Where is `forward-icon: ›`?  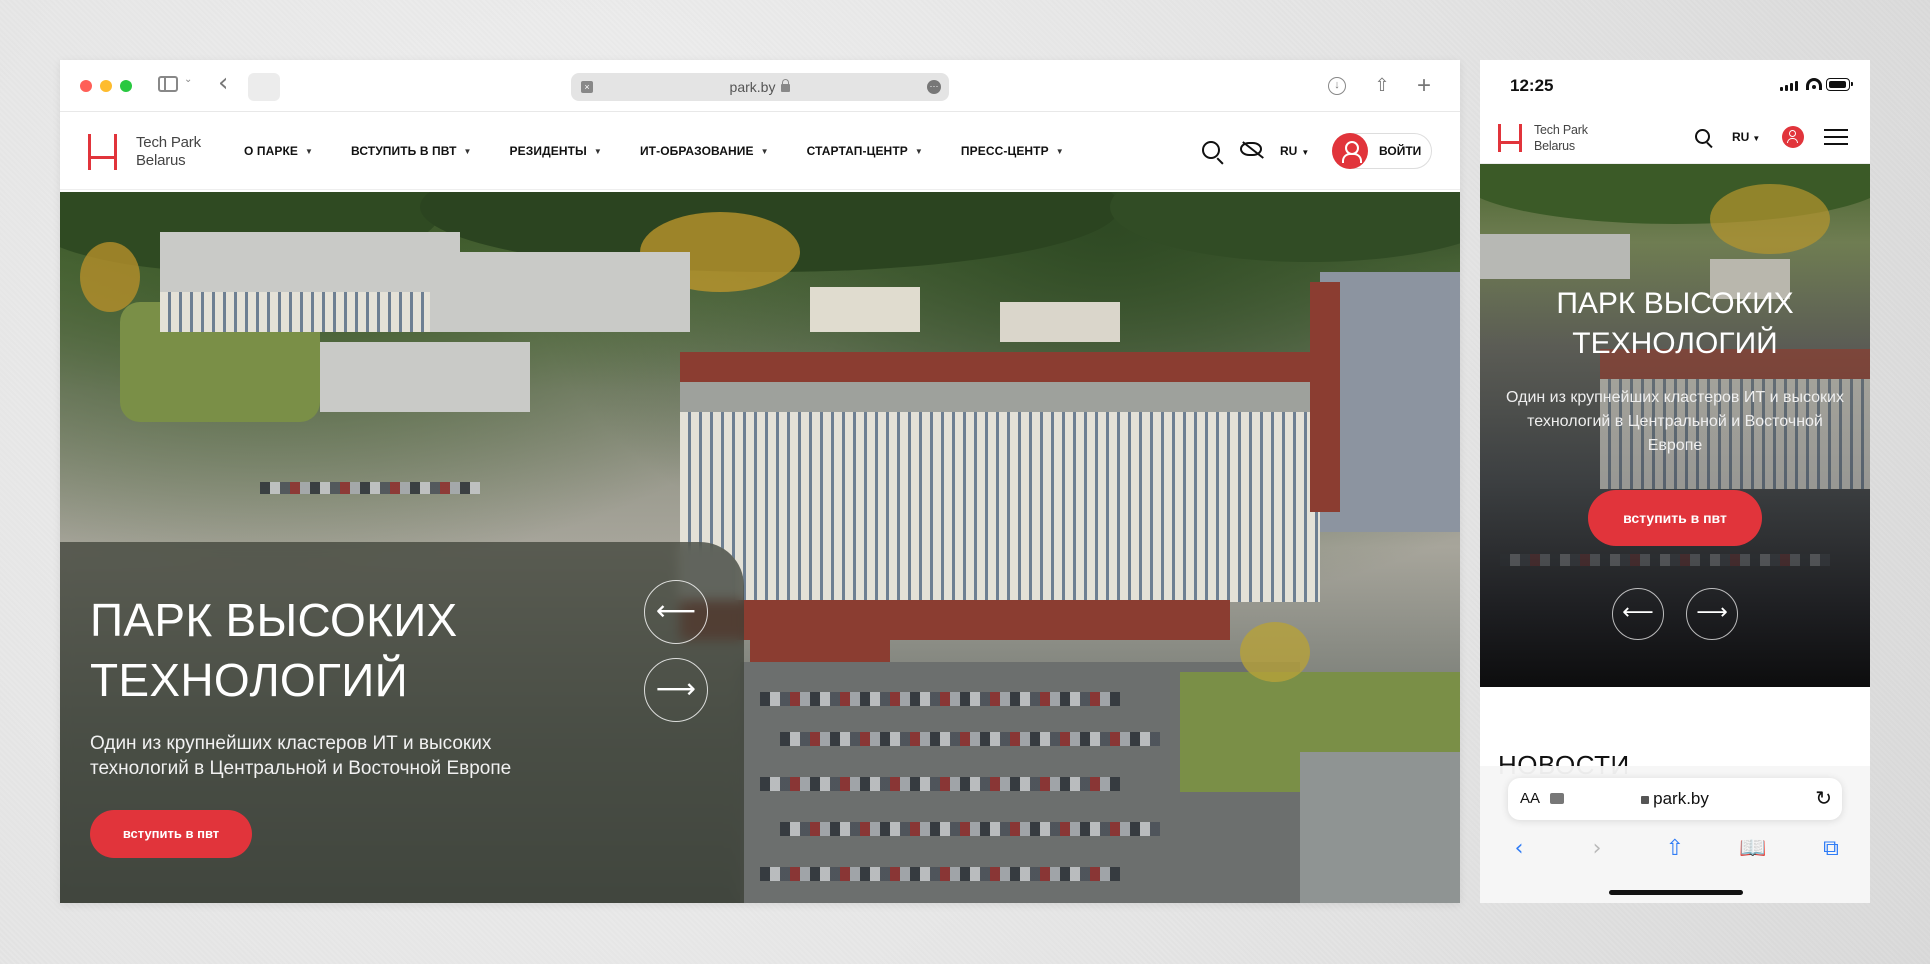 forward-icon: › is located at coordinates (1597, 848).